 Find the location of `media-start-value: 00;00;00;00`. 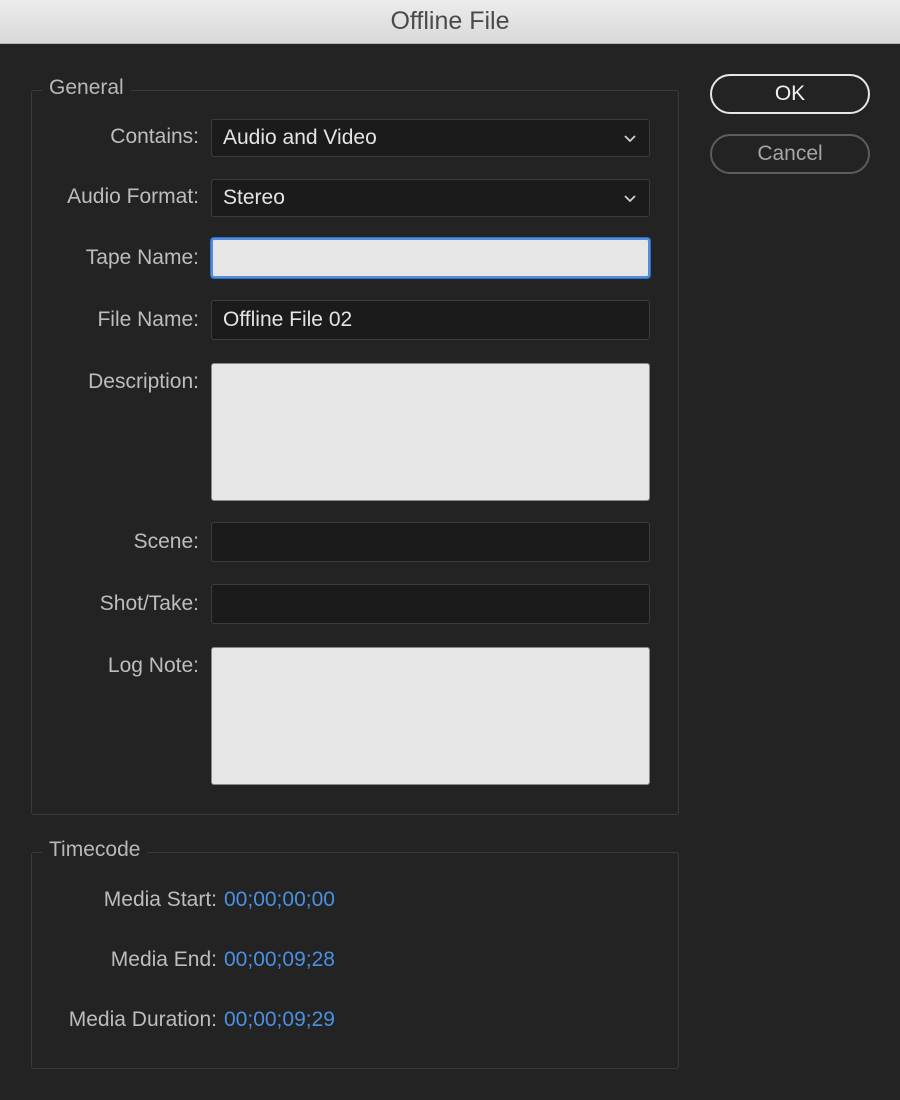

media-start-value: 00;00;00;00 is located at coordinates (279, 900).